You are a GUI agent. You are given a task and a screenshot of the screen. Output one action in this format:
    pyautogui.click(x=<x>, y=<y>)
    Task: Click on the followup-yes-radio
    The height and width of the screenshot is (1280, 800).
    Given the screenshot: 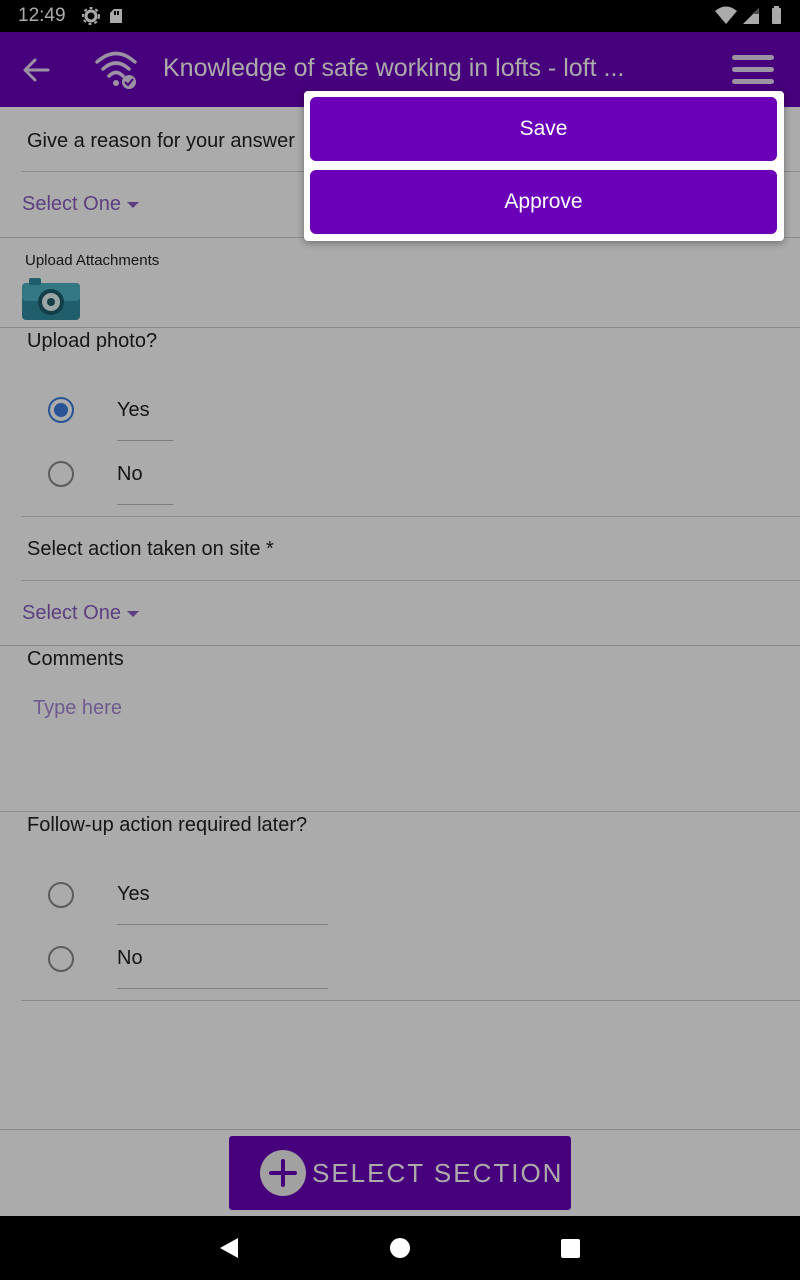 What is the action you would take?
    pyautogui.click(x=61, y=895)
    